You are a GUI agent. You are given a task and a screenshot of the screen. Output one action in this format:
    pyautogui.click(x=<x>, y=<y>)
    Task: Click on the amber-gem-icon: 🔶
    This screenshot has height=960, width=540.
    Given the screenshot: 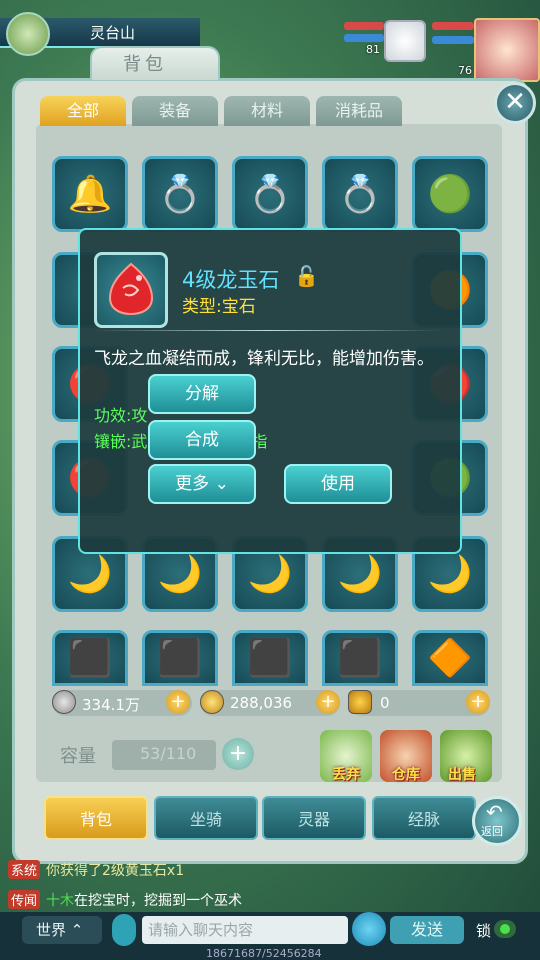 What is the action you would take?
    pyautogui.click(x=450, y=658)
    